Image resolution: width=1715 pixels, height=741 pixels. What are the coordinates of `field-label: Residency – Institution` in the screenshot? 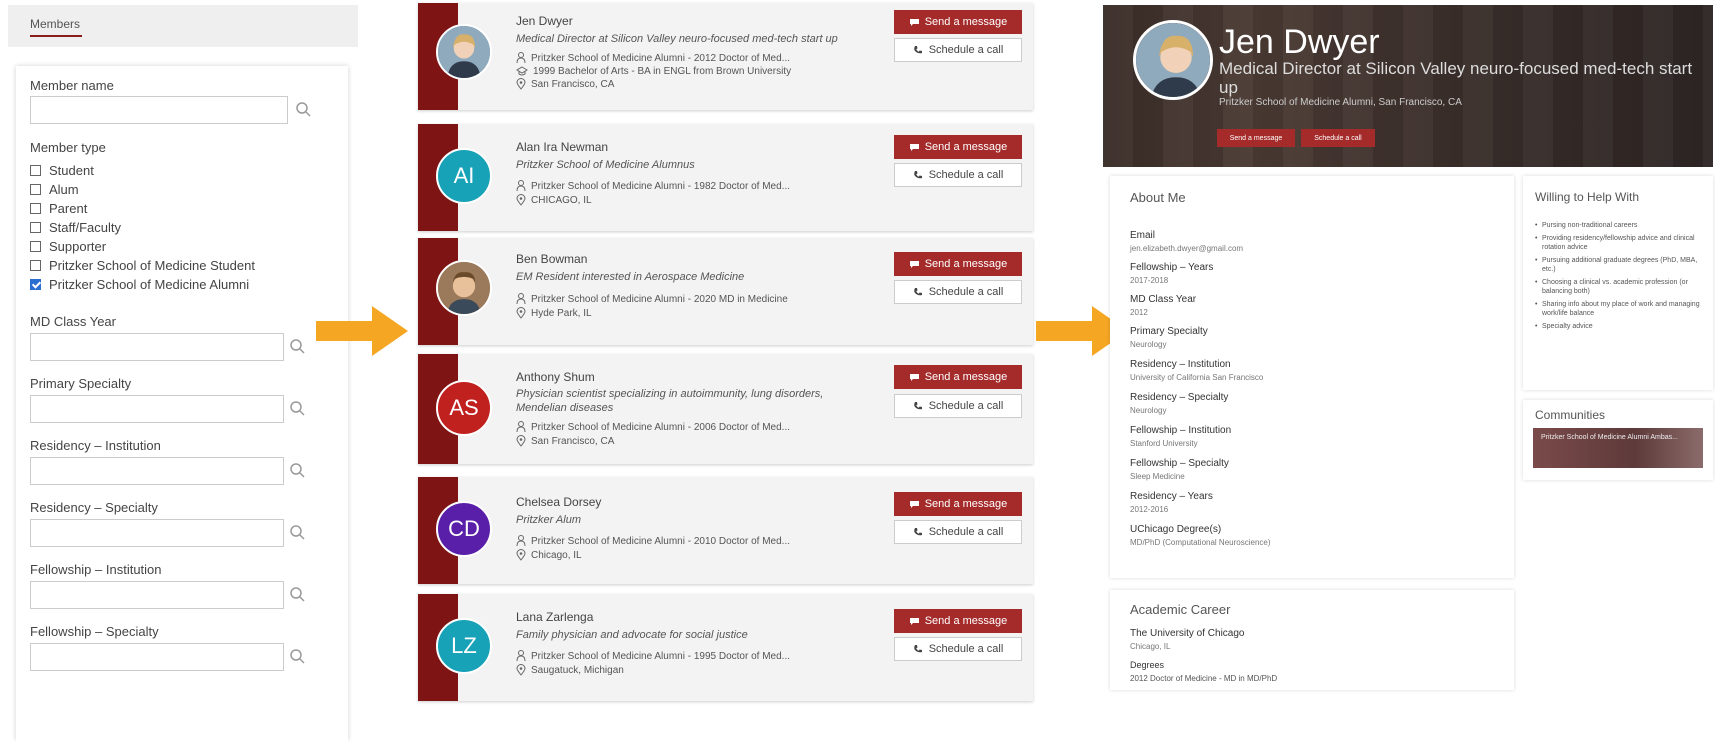 It's located at (1180, 364).